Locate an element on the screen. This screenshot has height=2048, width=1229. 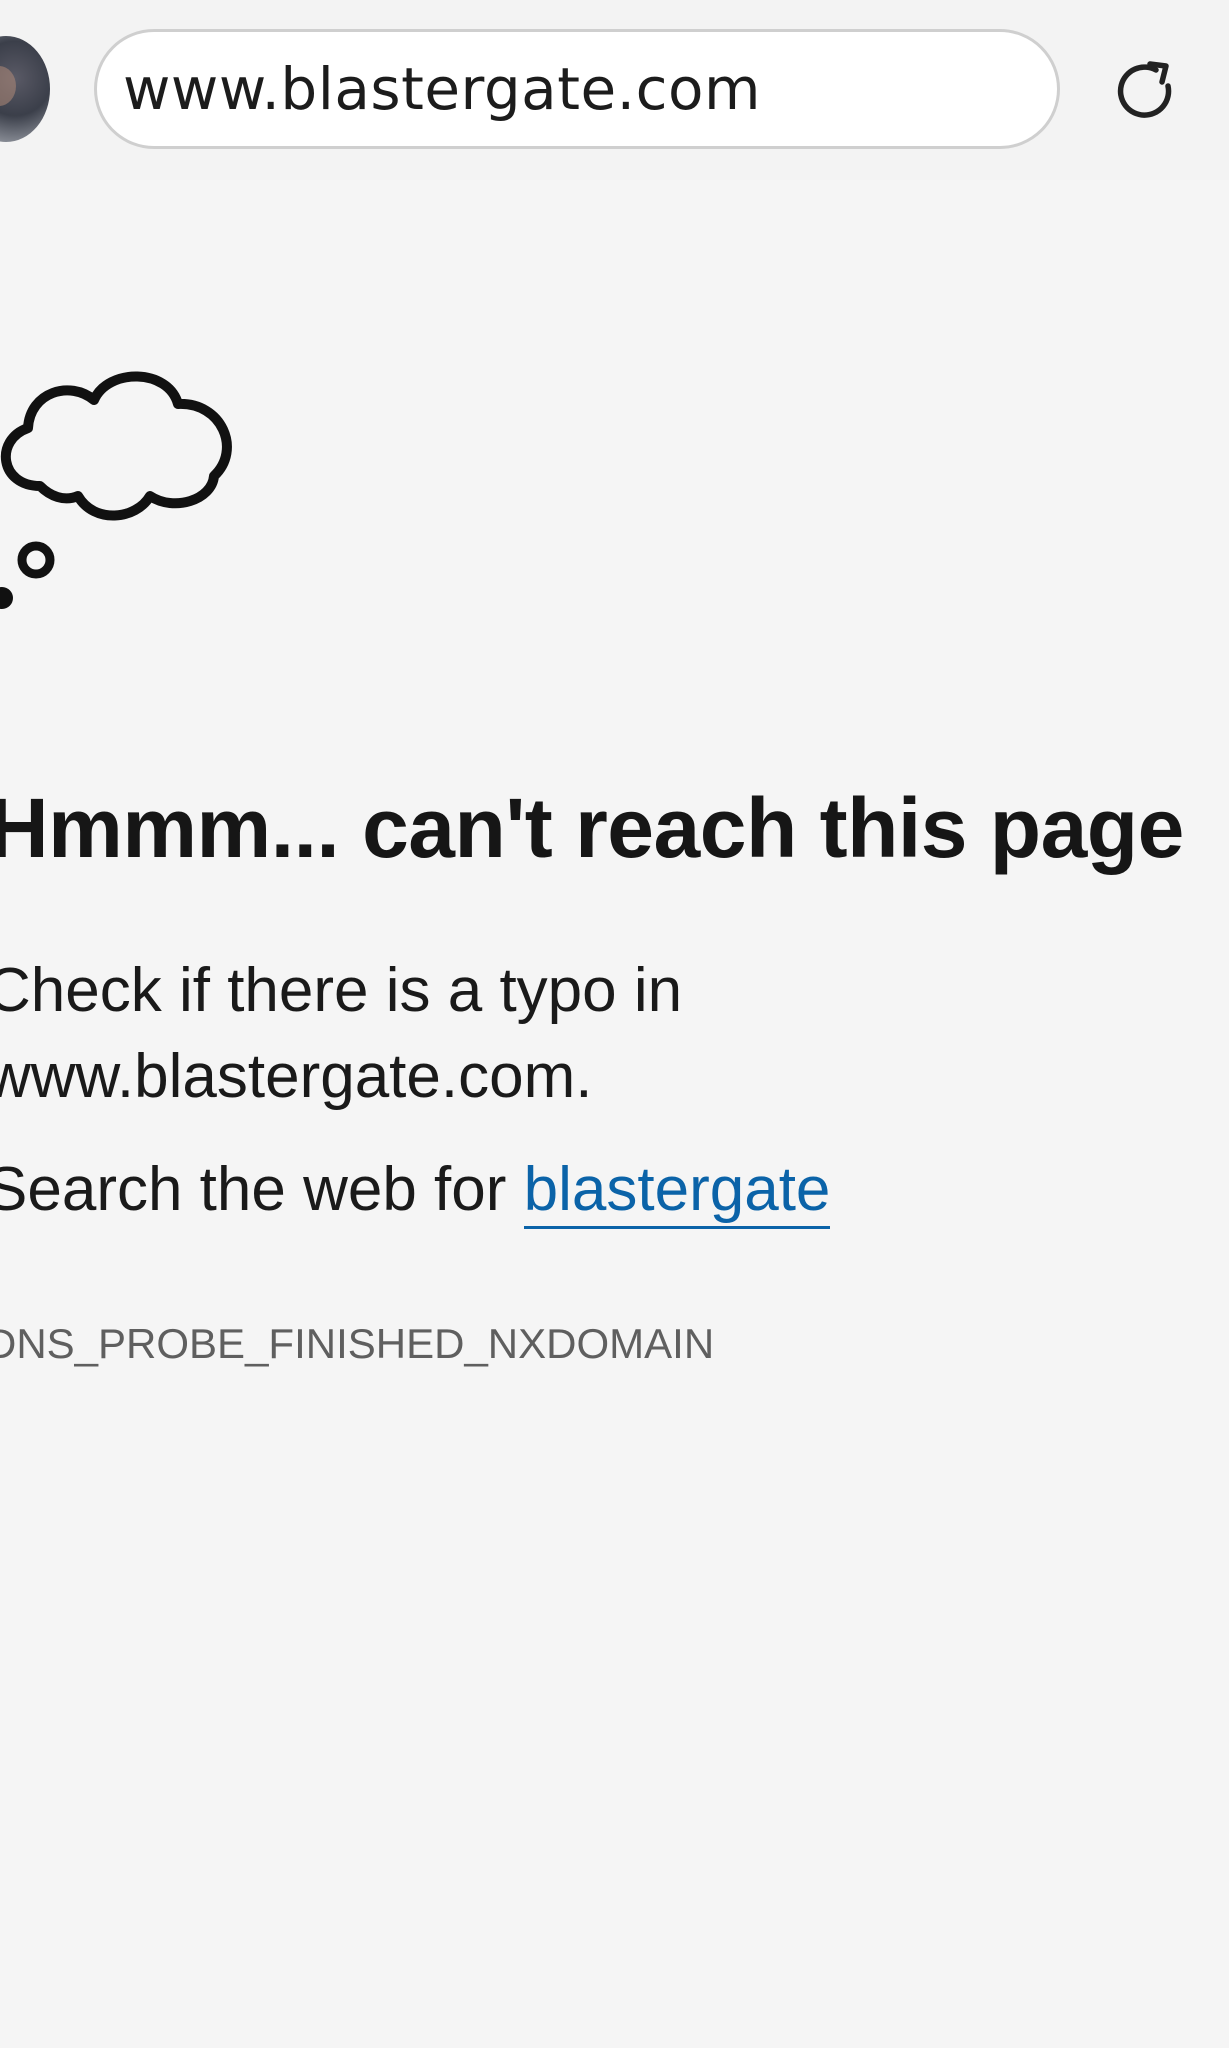
search-prefix: Search the web for is located at coordinates (262, 1189).